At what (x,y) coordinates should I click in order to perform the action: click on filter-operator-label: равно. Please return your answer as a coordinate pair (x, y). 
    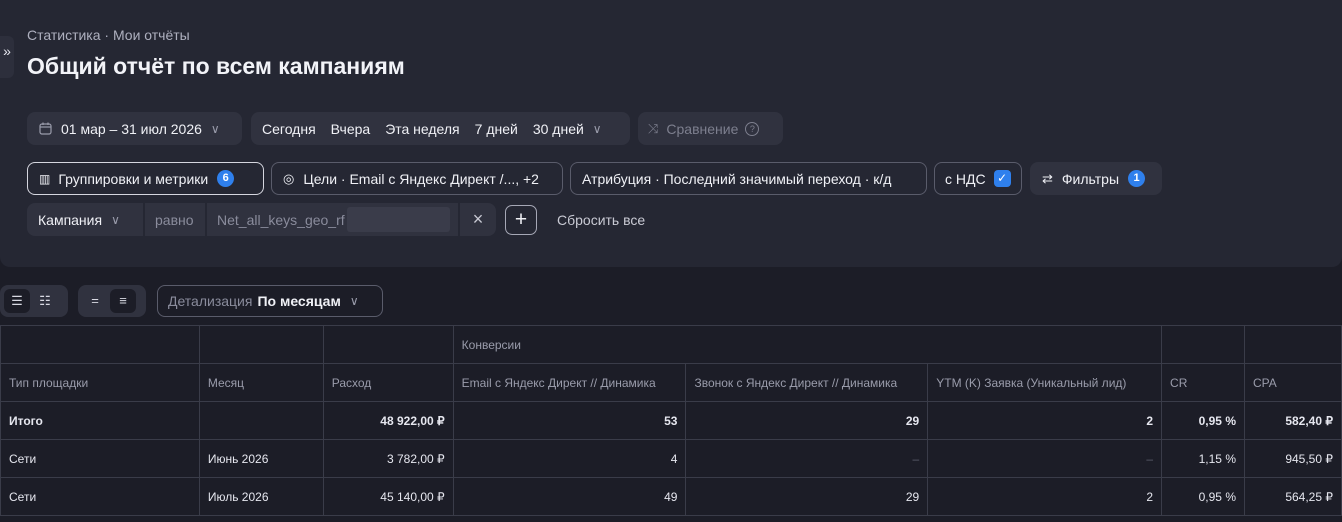
    Looking at the image, I should click on (174, 219).